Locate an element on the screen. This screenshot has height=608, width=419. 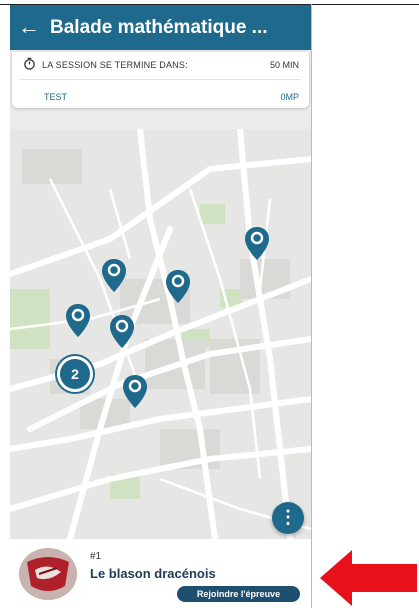
more-vertical-icon: ⋮ is located at coordinates (288, 518).